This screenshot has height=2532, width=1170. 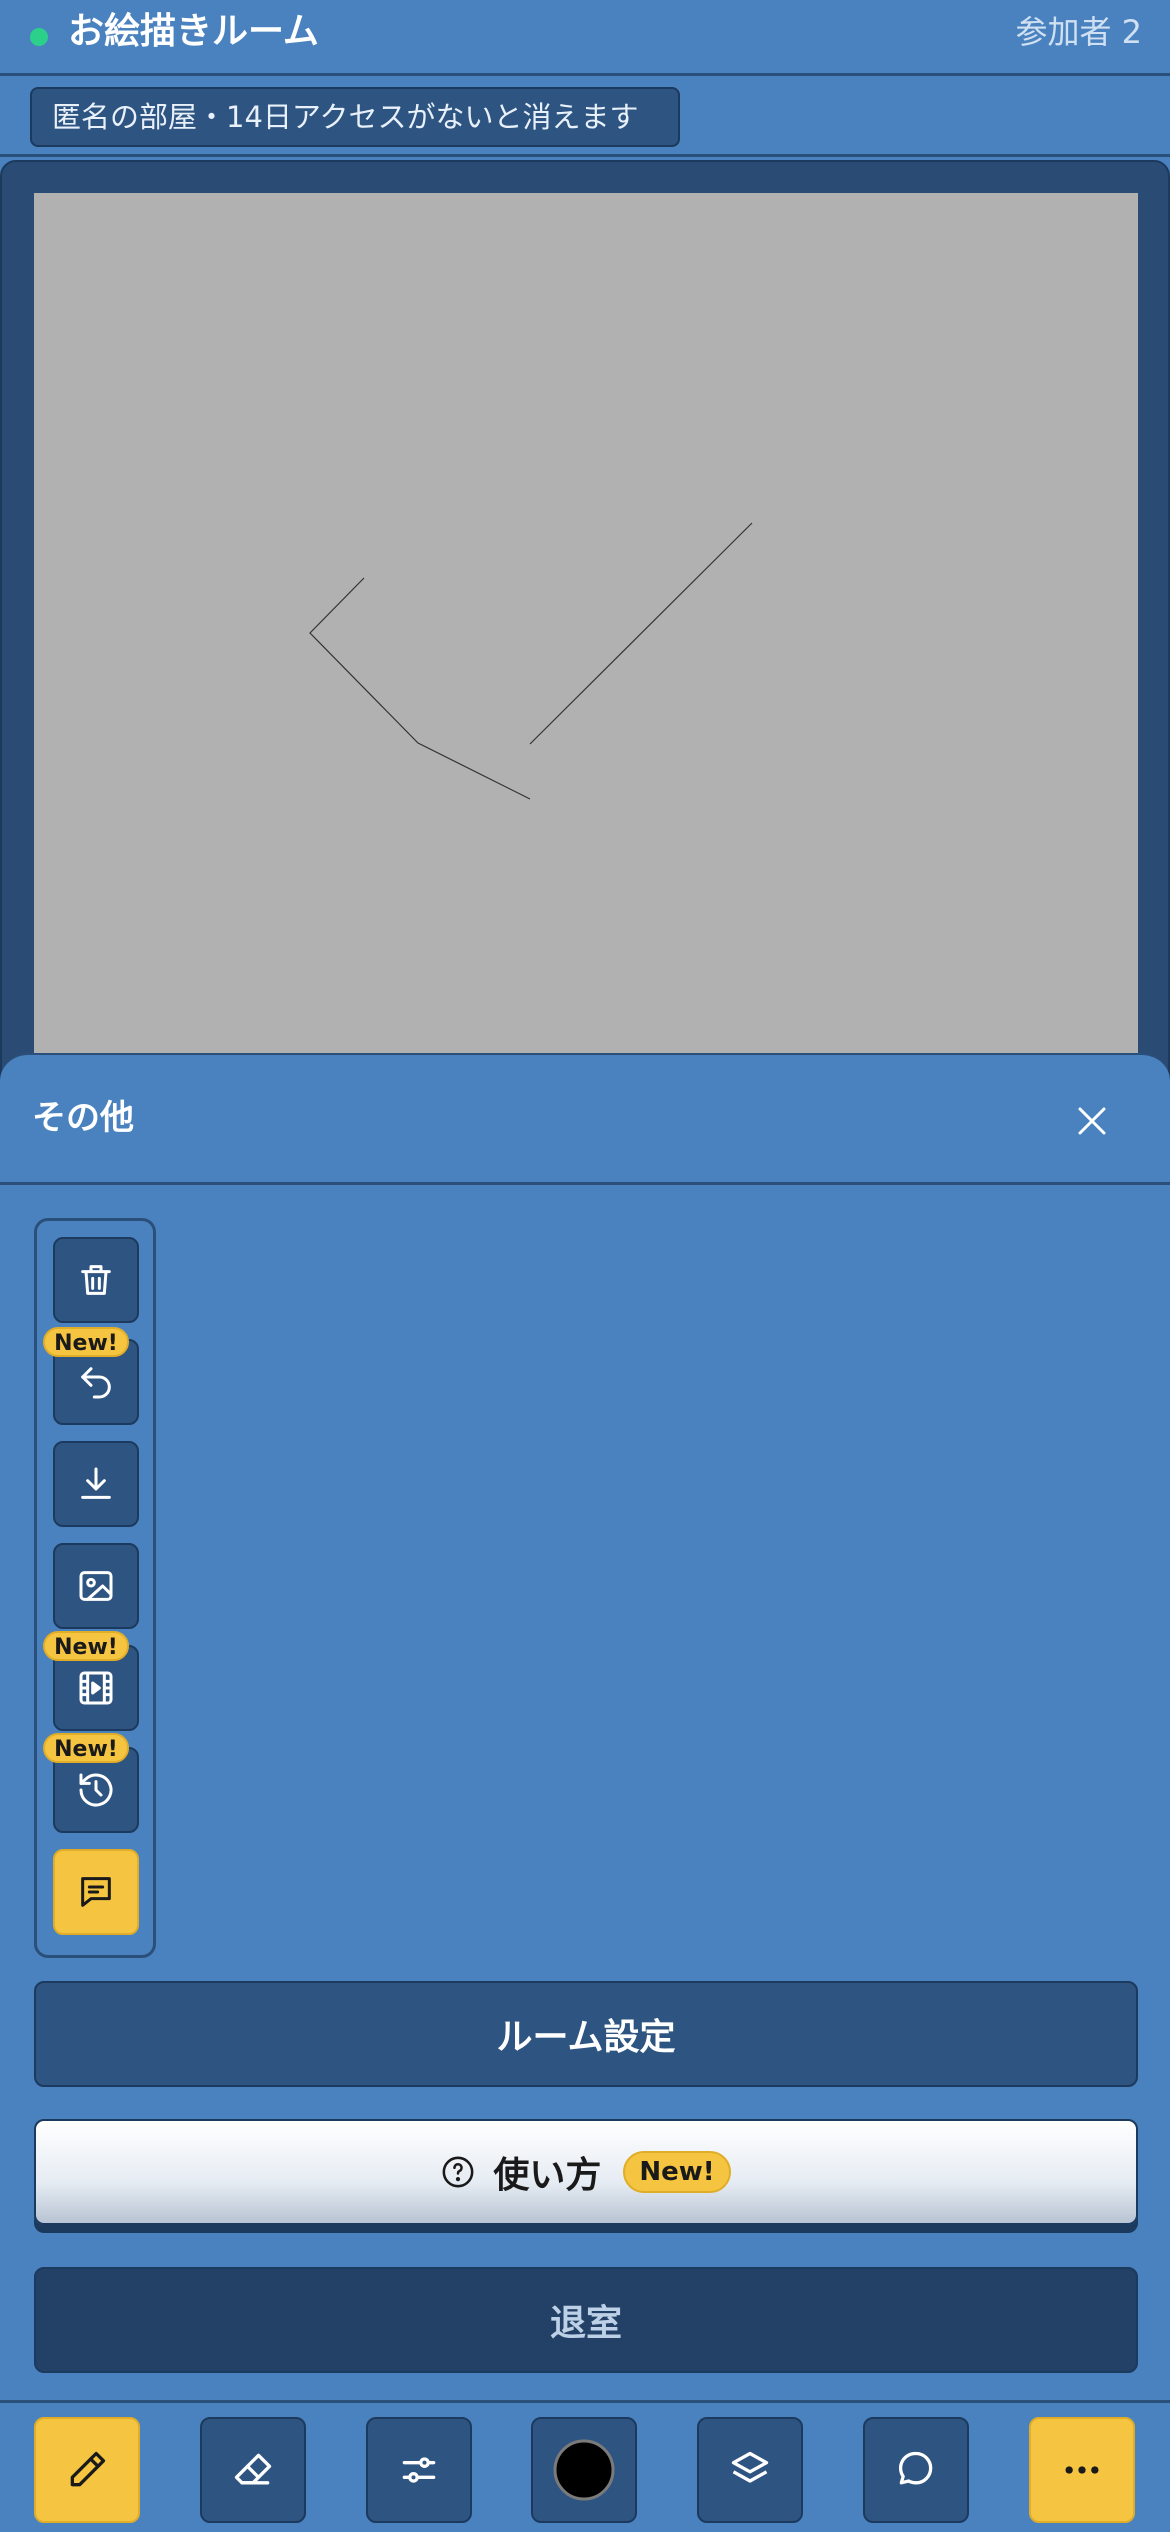 I want to click on image-button, so click(x=96, y=1586).